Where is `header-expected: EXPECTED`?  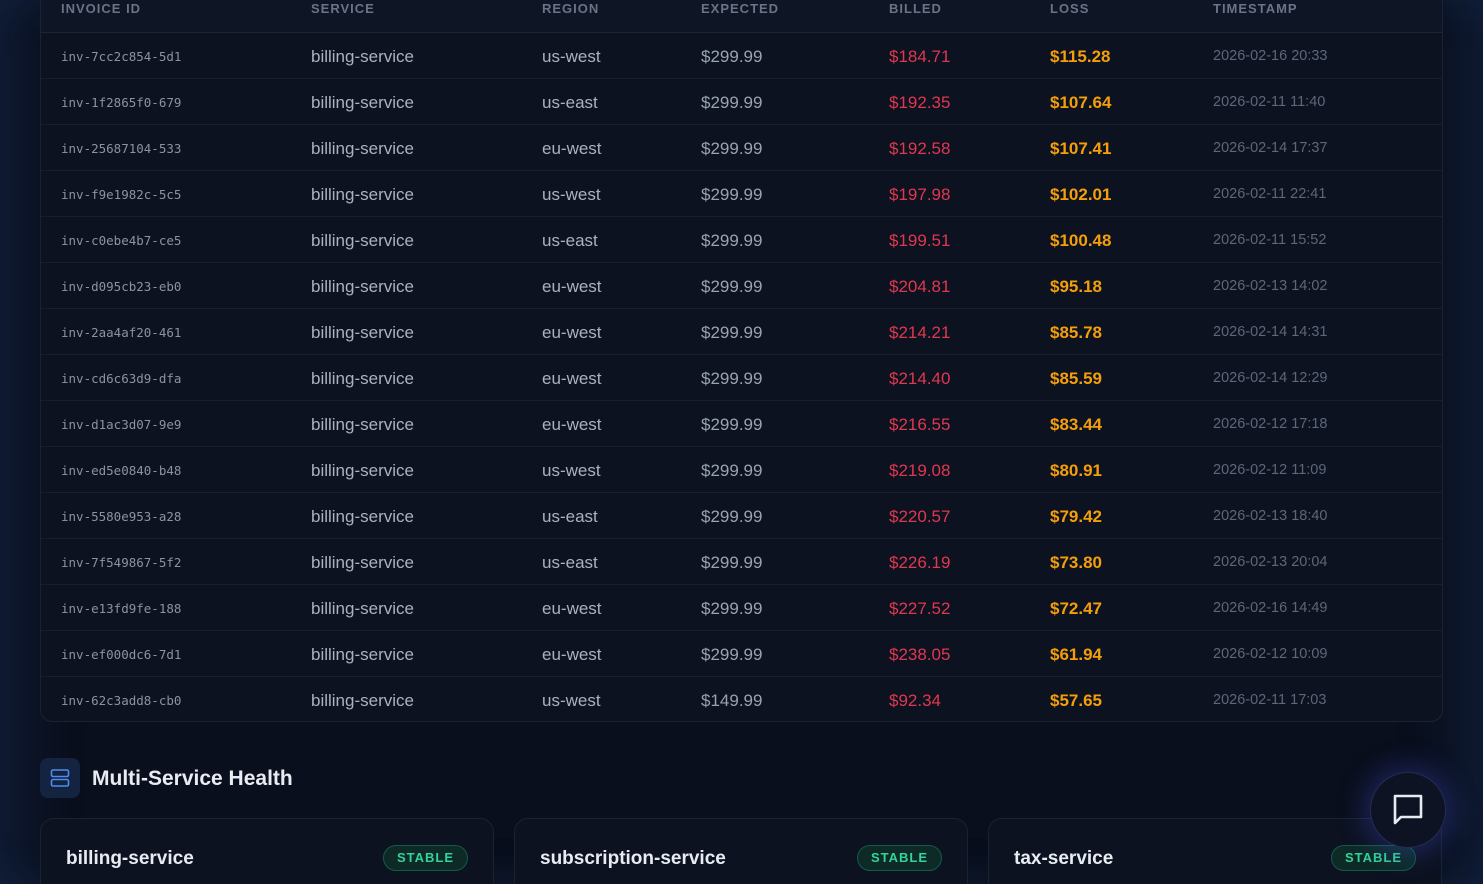 header-expected: EXPECTED is located at coordinates (740, 8).